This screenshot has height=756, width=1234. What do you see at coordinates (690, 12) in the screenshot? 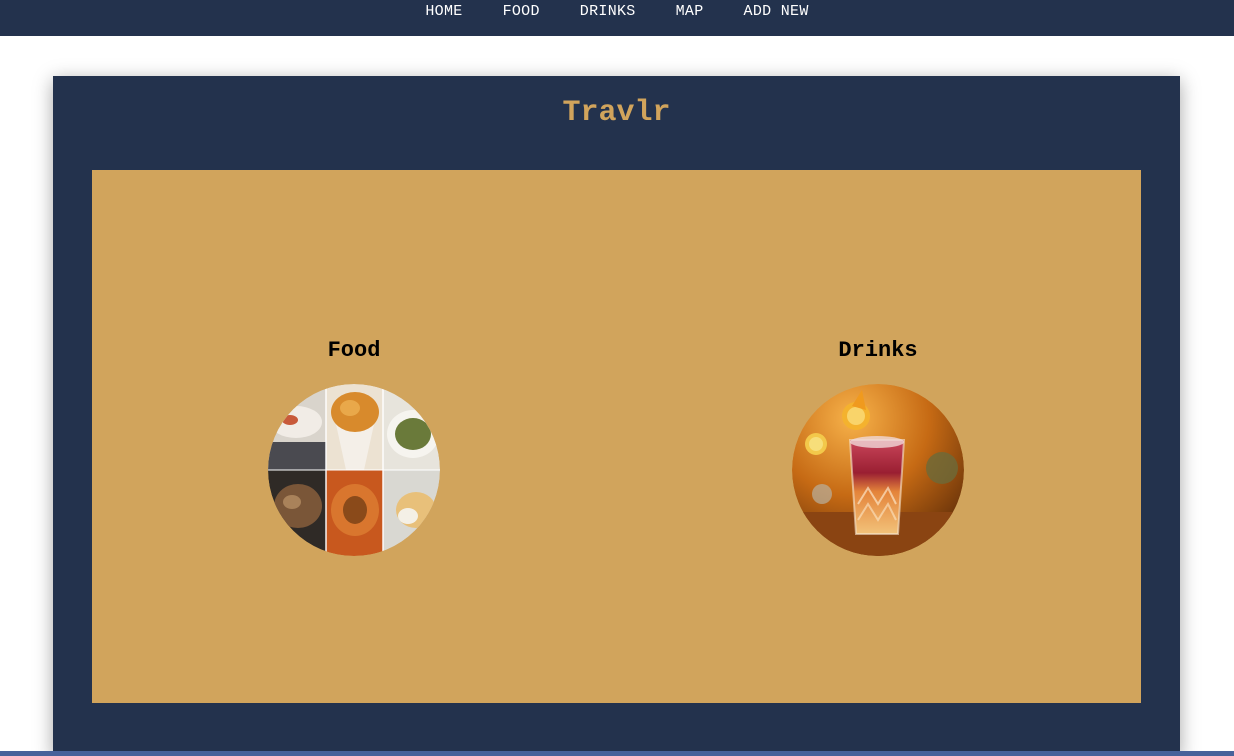
I see `nav-map-link: MAP` at bounding box center [690, 12].